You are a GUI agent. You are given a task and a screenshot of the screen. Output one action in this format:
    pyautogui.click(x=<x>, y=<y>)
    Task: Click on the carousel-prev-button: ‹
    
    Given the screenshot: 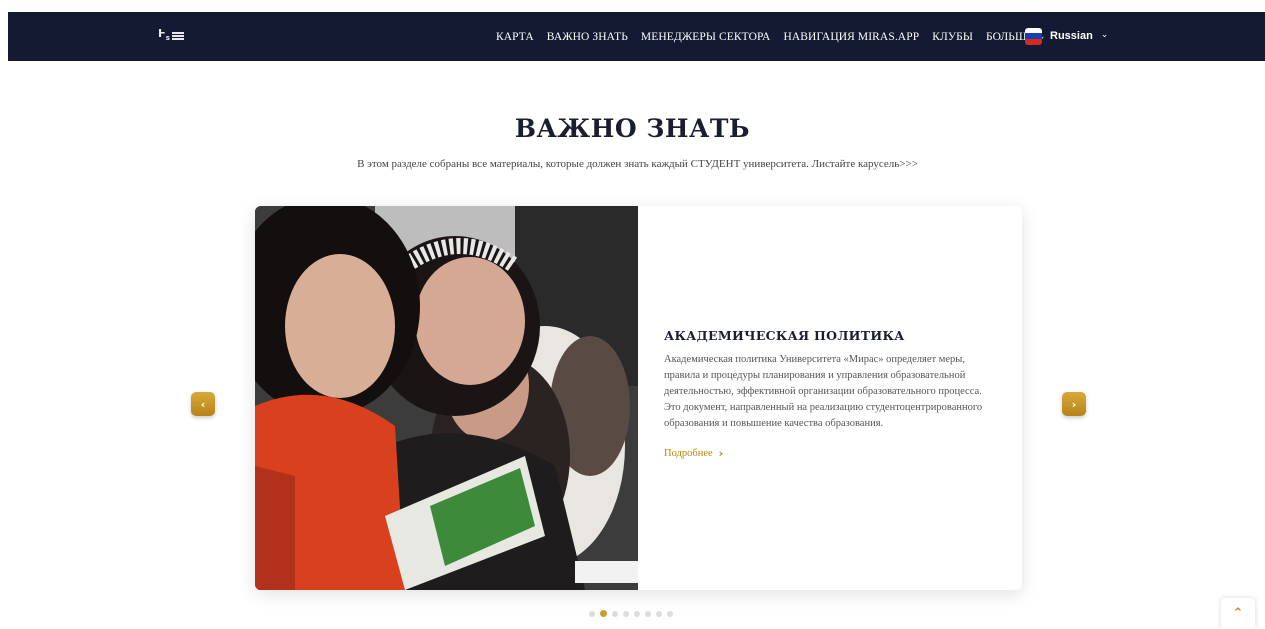 What is the action you would take?
    pyautogui.click(x=203, y=404)
    